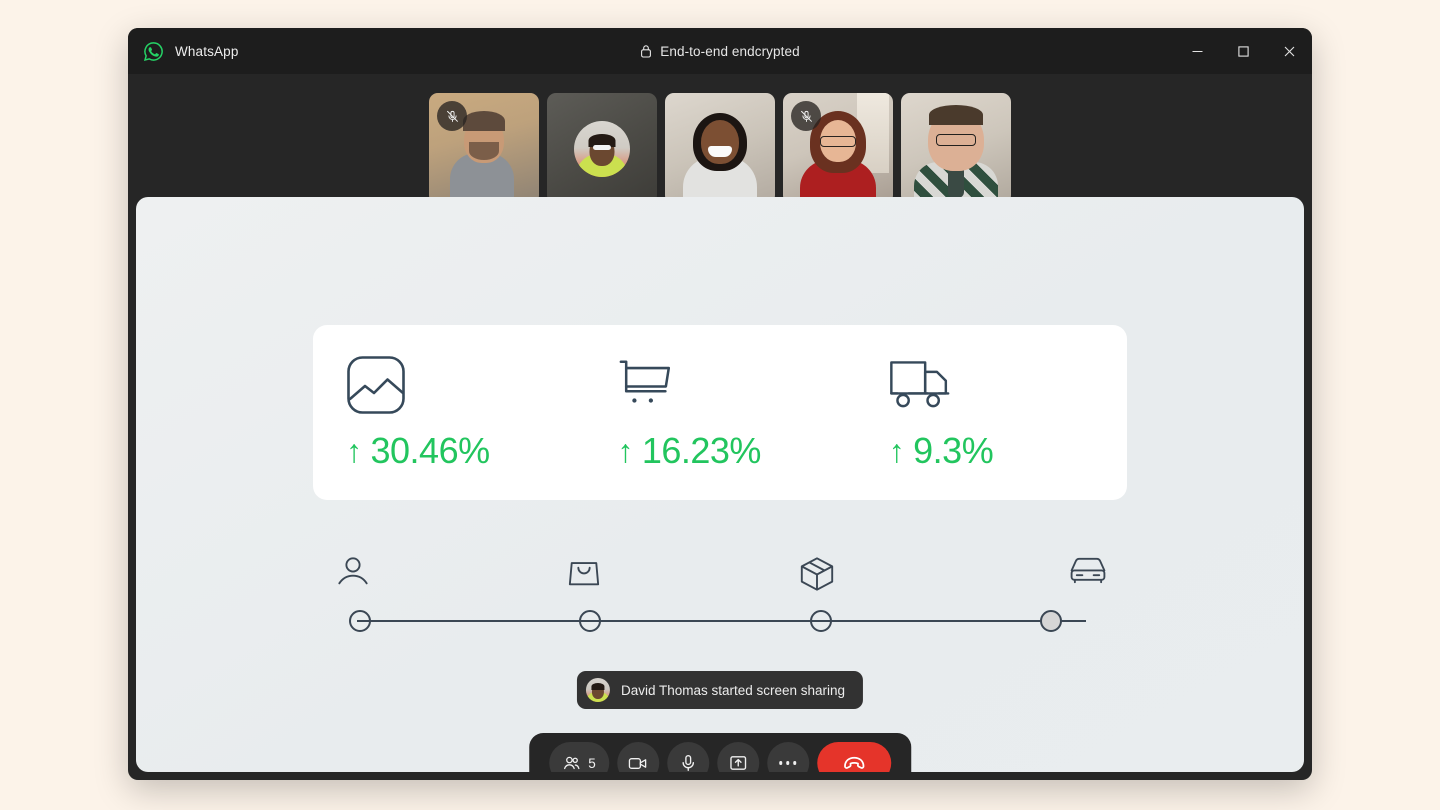  Describe the element at coordinates (738, 762) in the screenshot. I see `share-screen-icon` at that location.